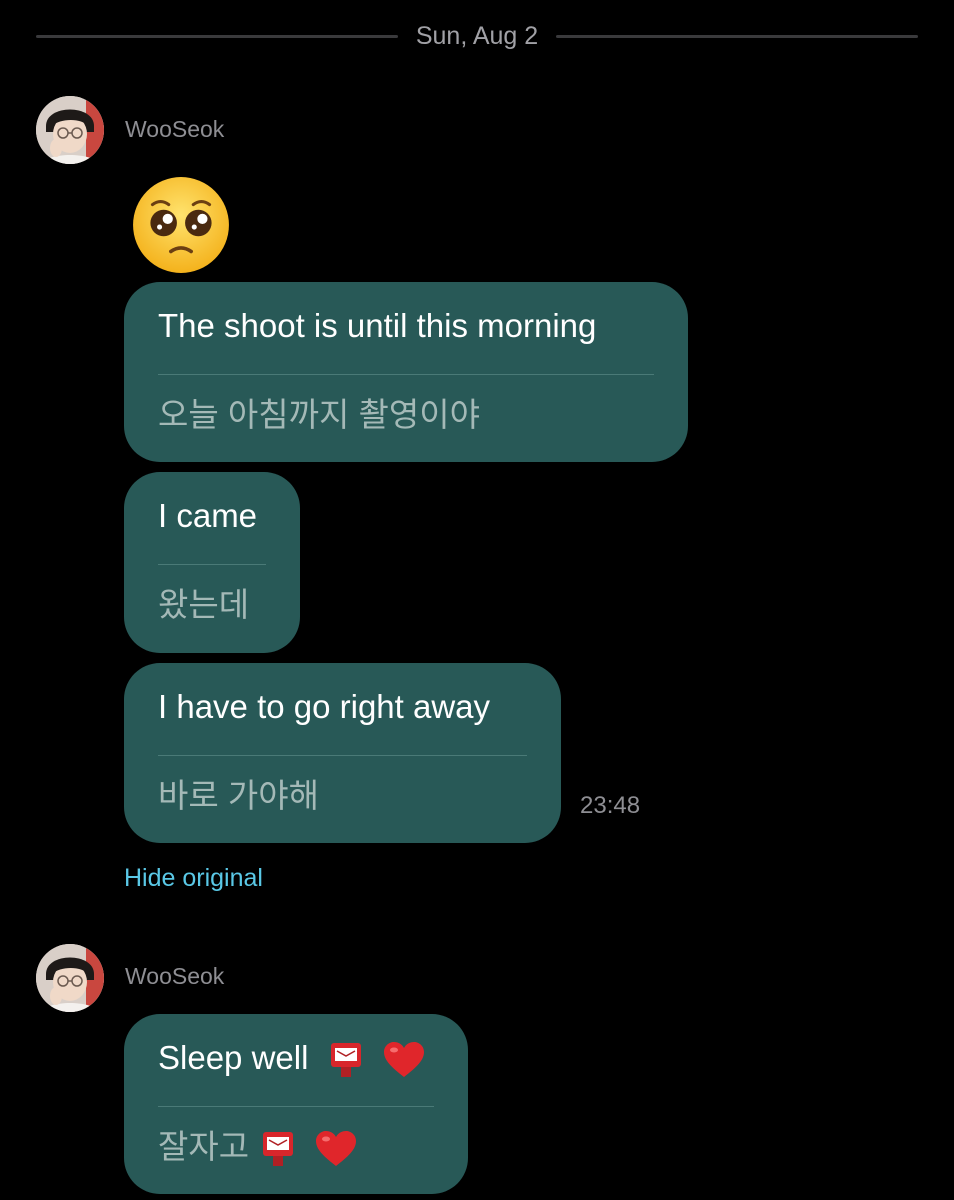 The image size is (954, 1200). Describe the element at coordinates (342, 753) in the screenshot. I see `message-bubble: I have to go right away 바로 가야해` at that location.